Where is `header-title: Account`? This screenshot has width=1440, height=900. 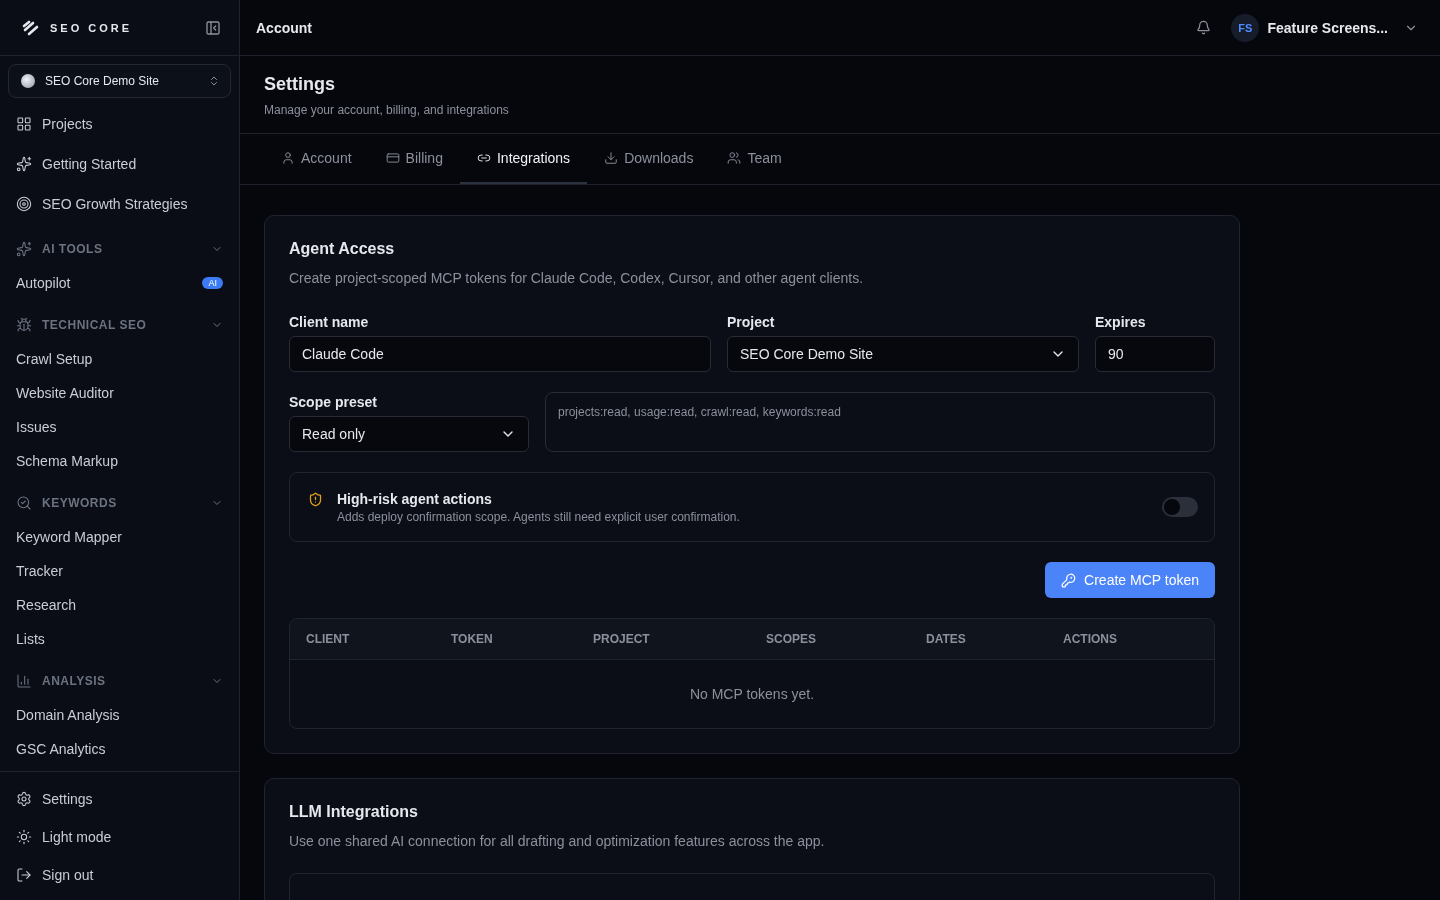 header-title: Account is located at coordinates (284, 27).